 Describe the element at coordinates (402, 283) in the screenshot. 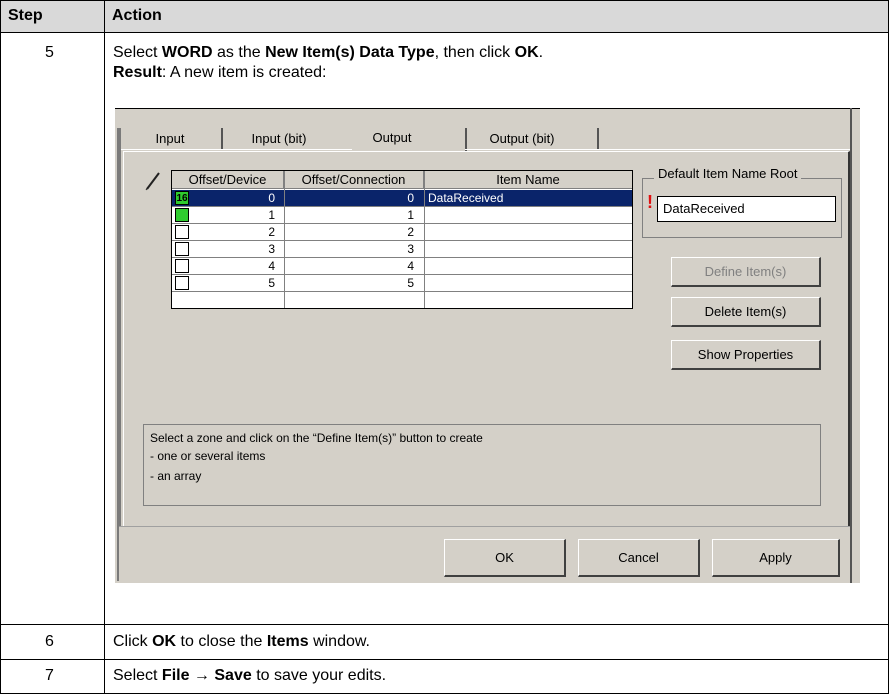

I see `table-row: 5 5` at that location.